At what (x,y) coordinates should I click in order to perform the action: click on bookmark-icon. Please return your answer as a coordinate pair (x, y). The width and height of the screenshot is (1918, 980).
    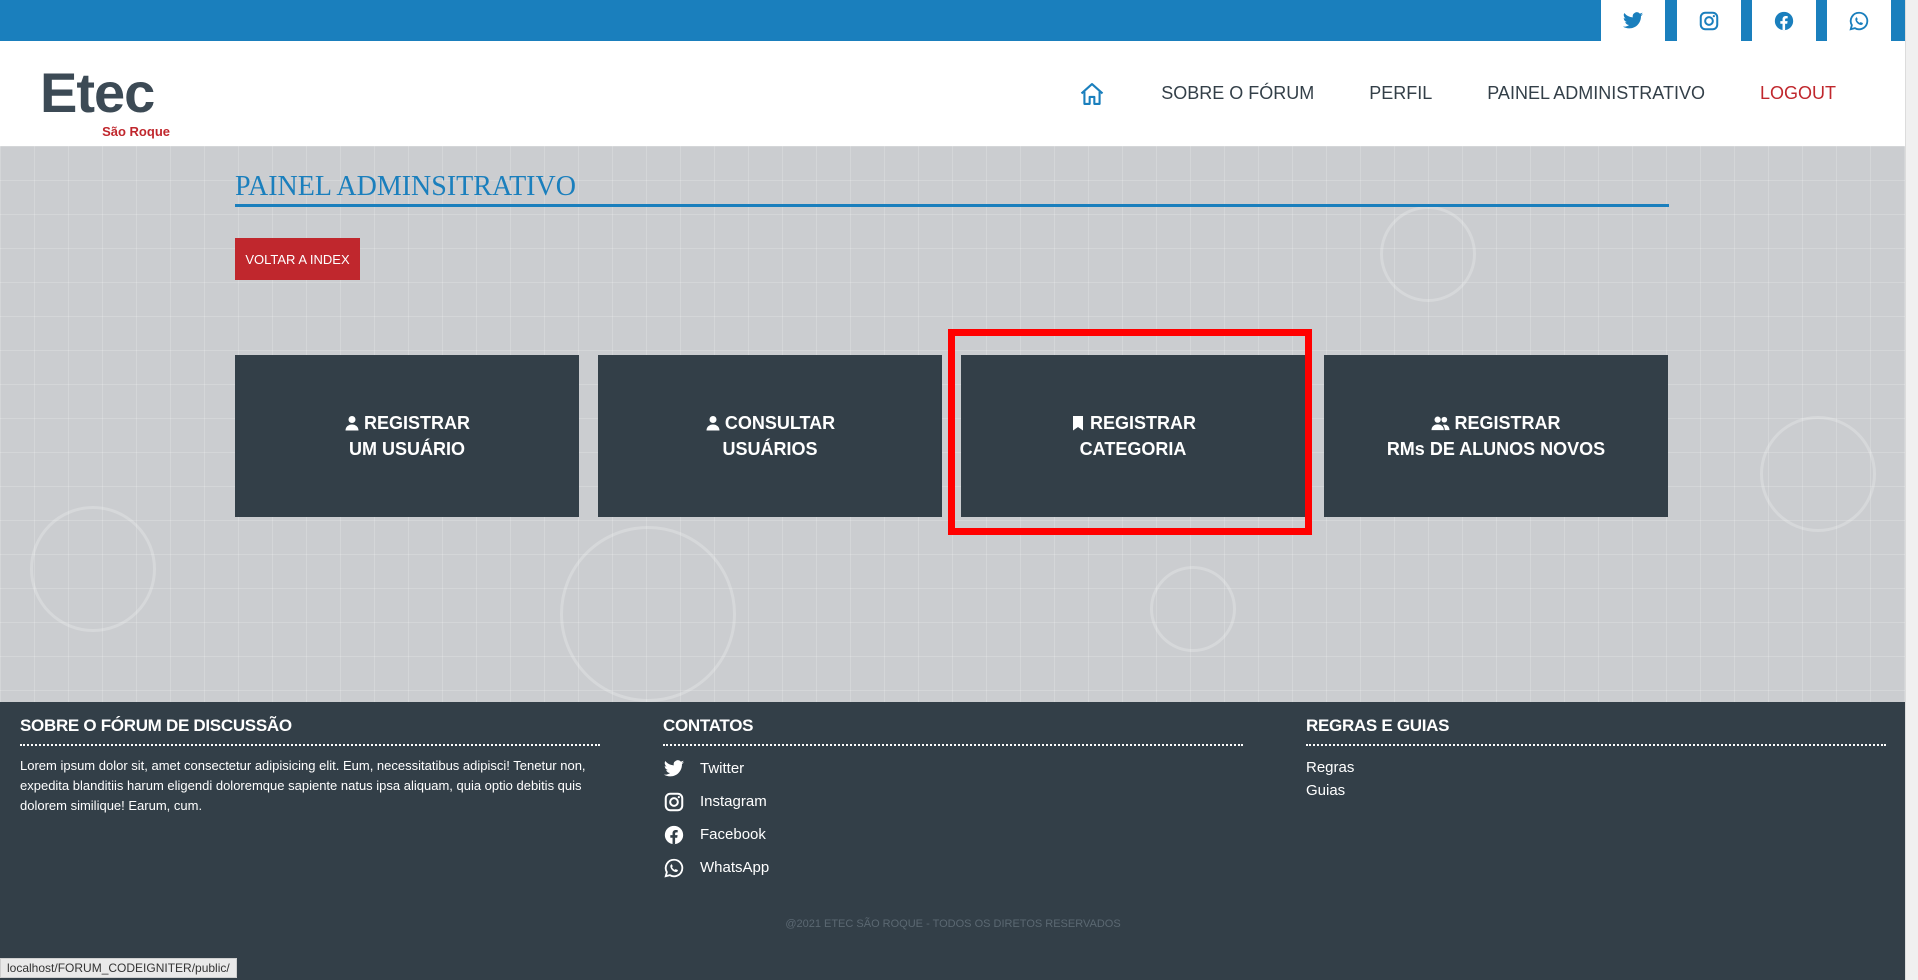
    Looking at the image, I should click on (1077, 423).